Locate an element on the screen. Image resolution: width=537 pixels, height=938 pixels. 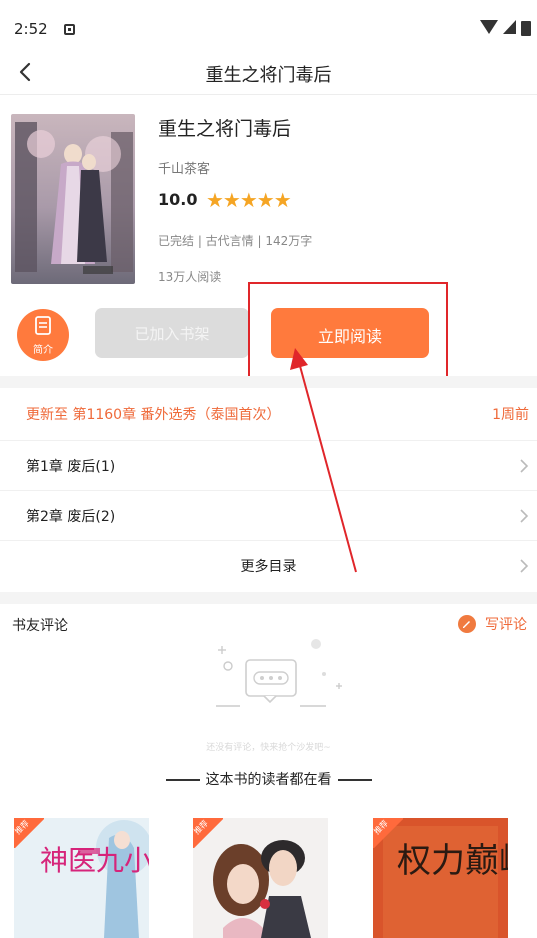
comments-title: 书友评论 is located at coordinates (40, 626).